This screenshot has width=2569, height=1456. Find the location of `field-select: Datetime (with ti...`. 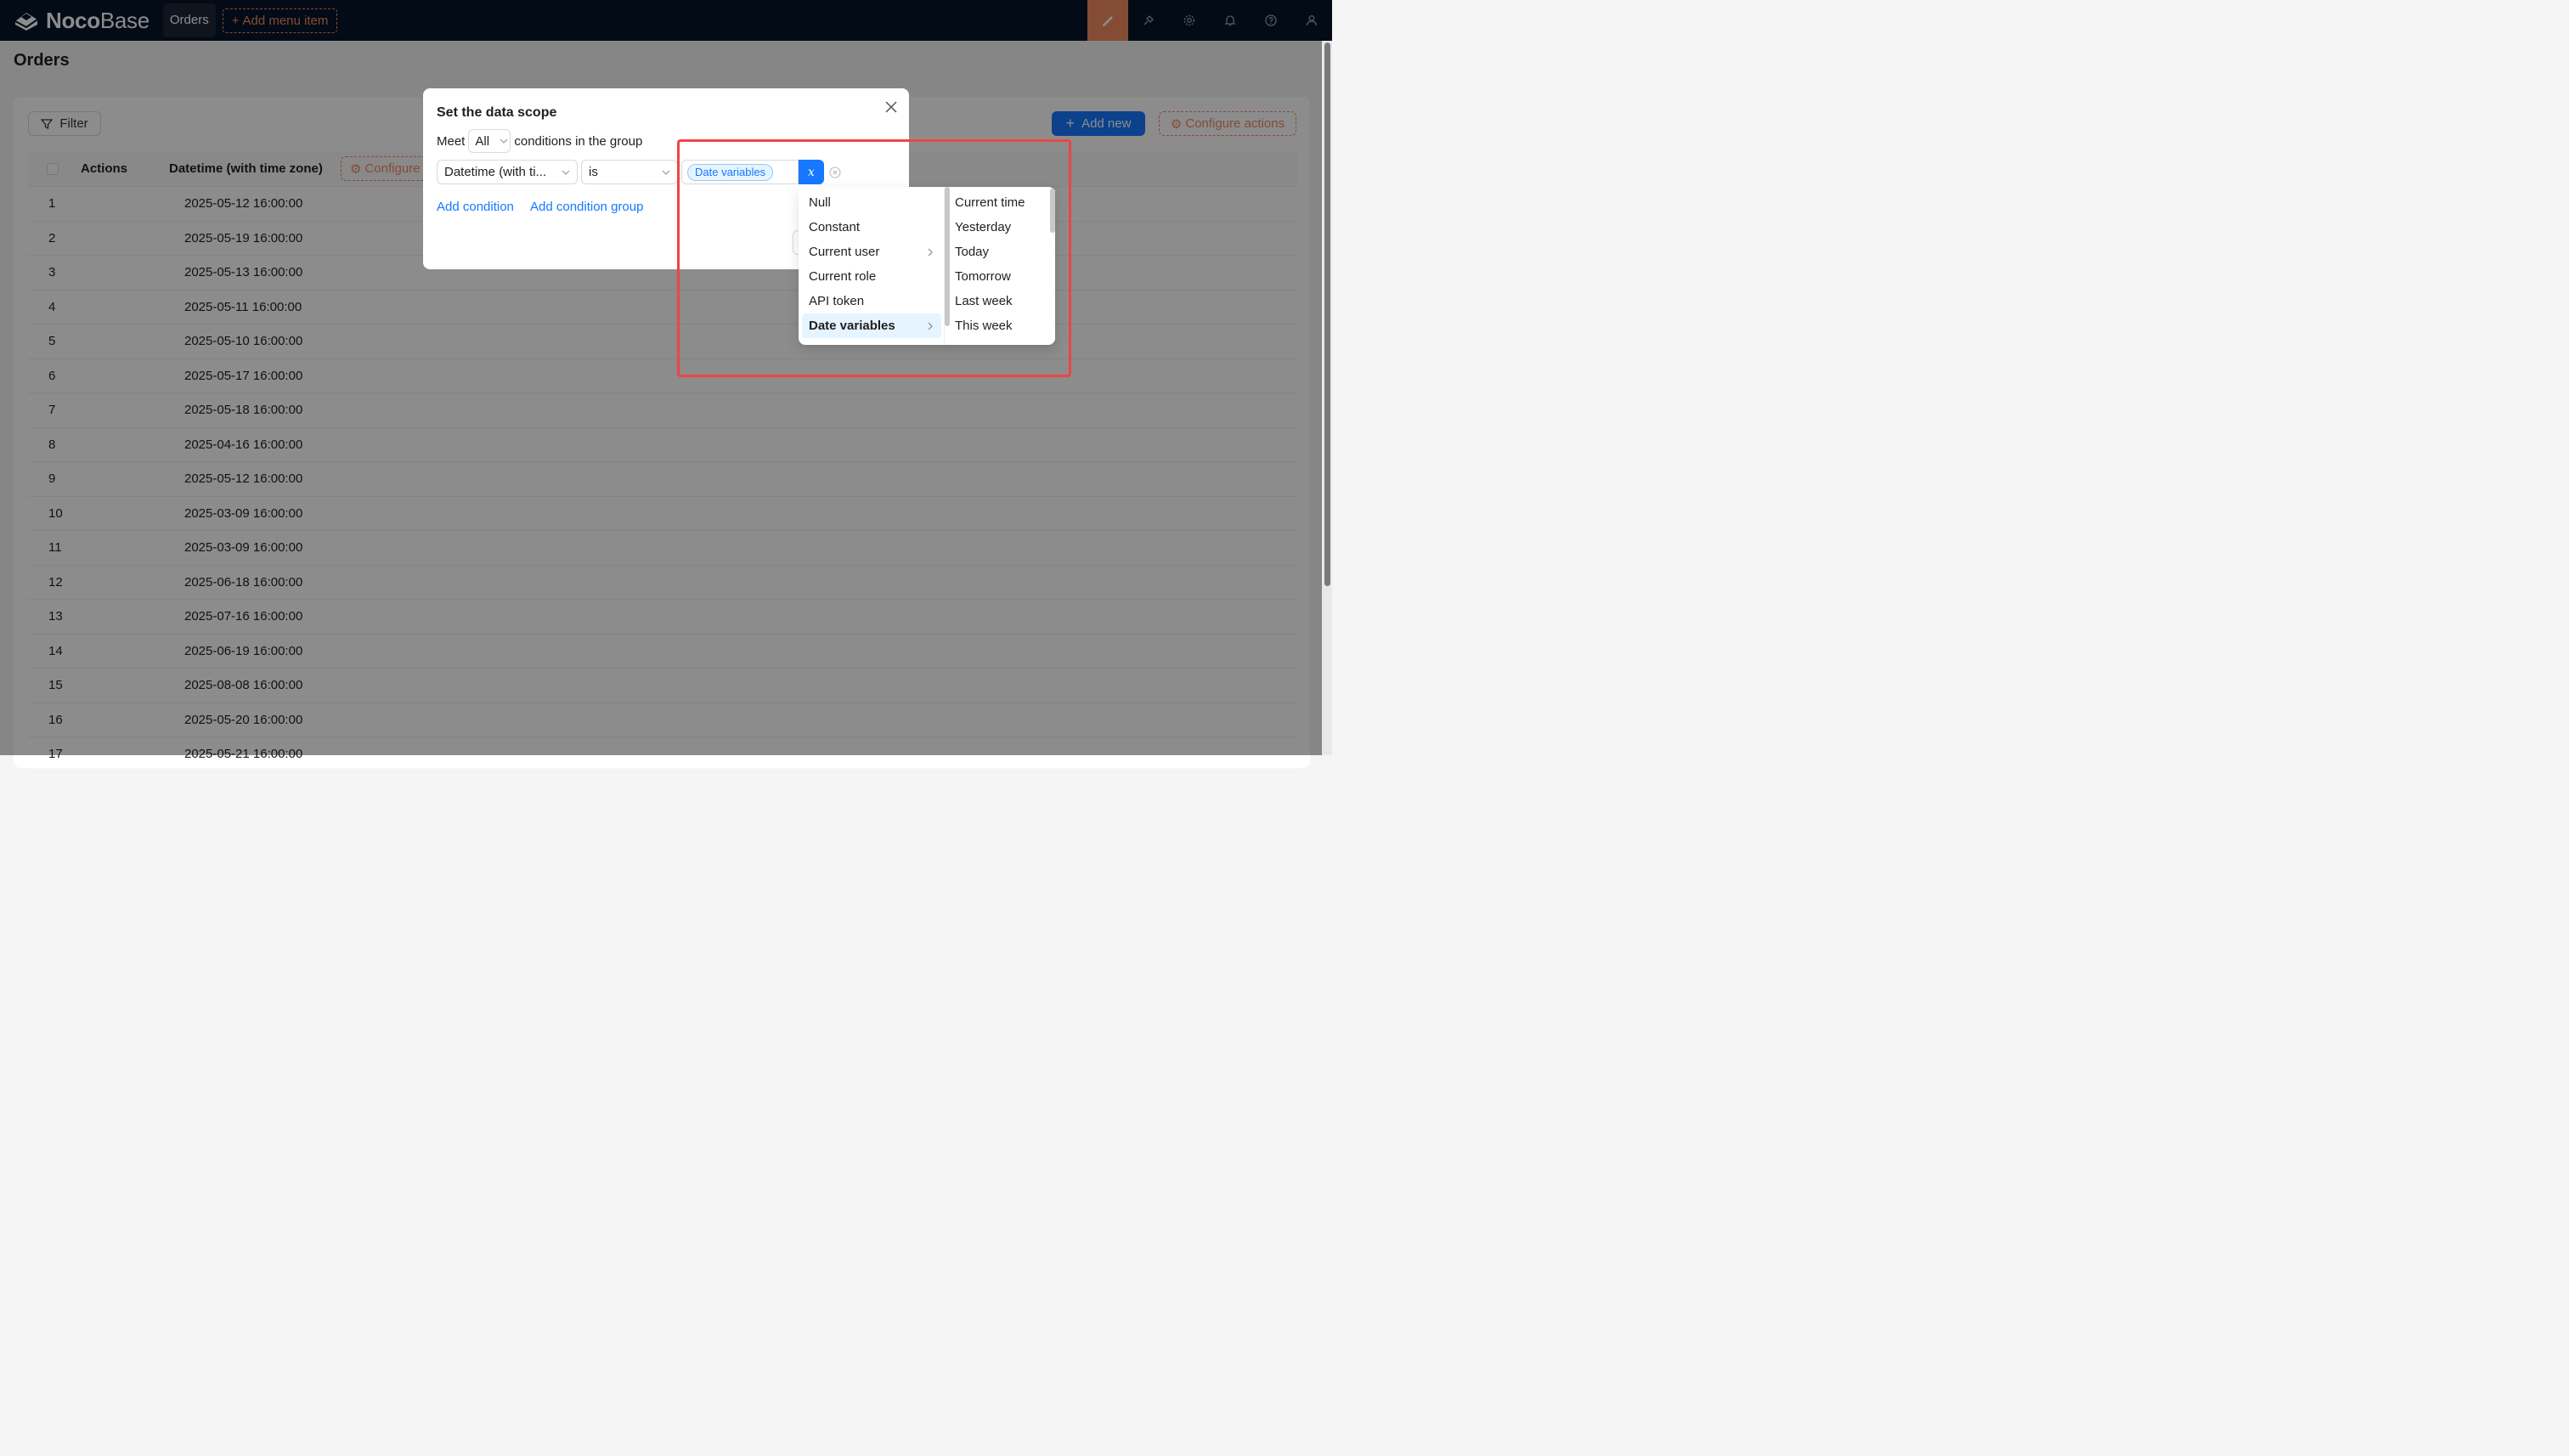

field-select: Datetime (with ti... is located at coordinates (508, 172).